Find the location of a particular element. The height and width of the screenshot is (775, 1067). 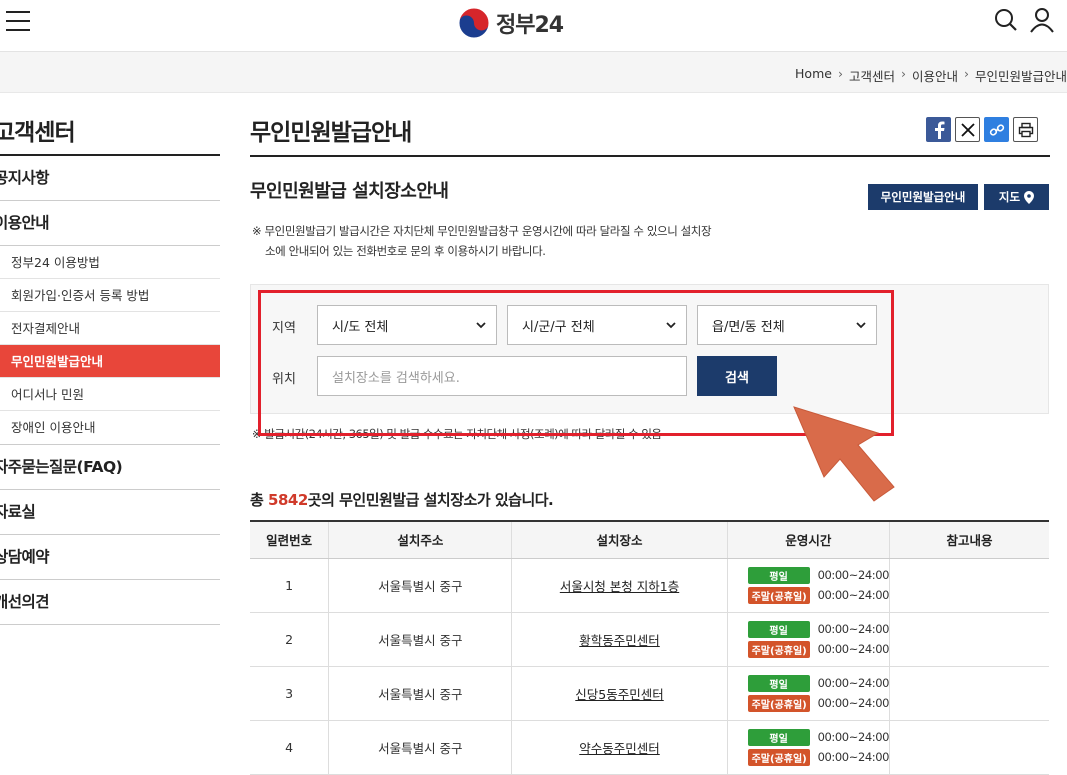

place-link: 약수동주민센터 is located at coordinates (619, 748).